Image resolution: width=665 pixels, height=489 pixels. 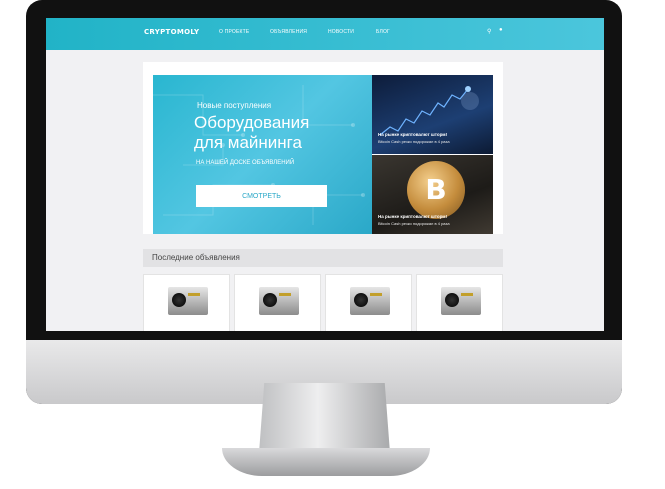 What do you see at coordinates (323, 258) in the screenshot?
I see `latest-ads-header: Последние объявления` at bounding box center [323, 258].